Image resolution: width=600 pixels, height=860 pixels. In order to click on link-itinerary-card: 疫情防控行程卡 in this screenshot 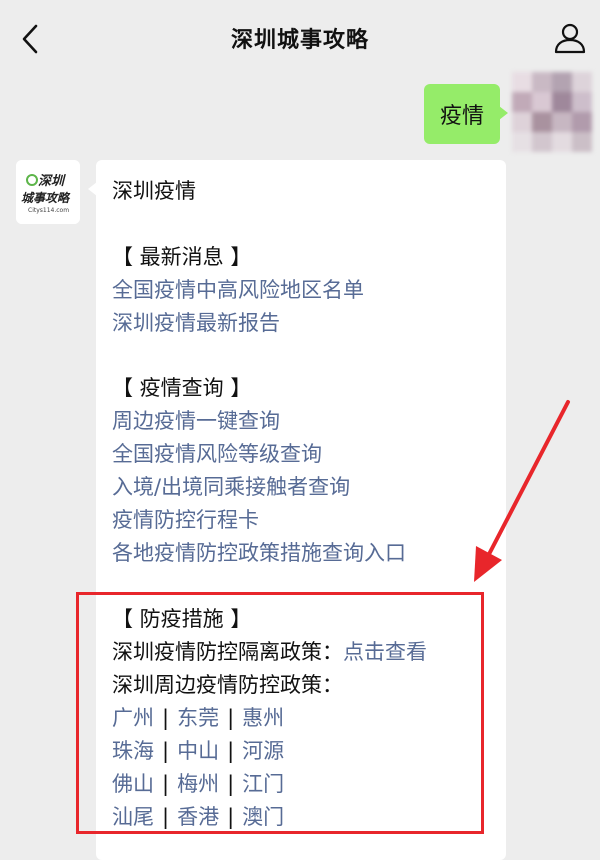, I will do `click(185, 520)`.